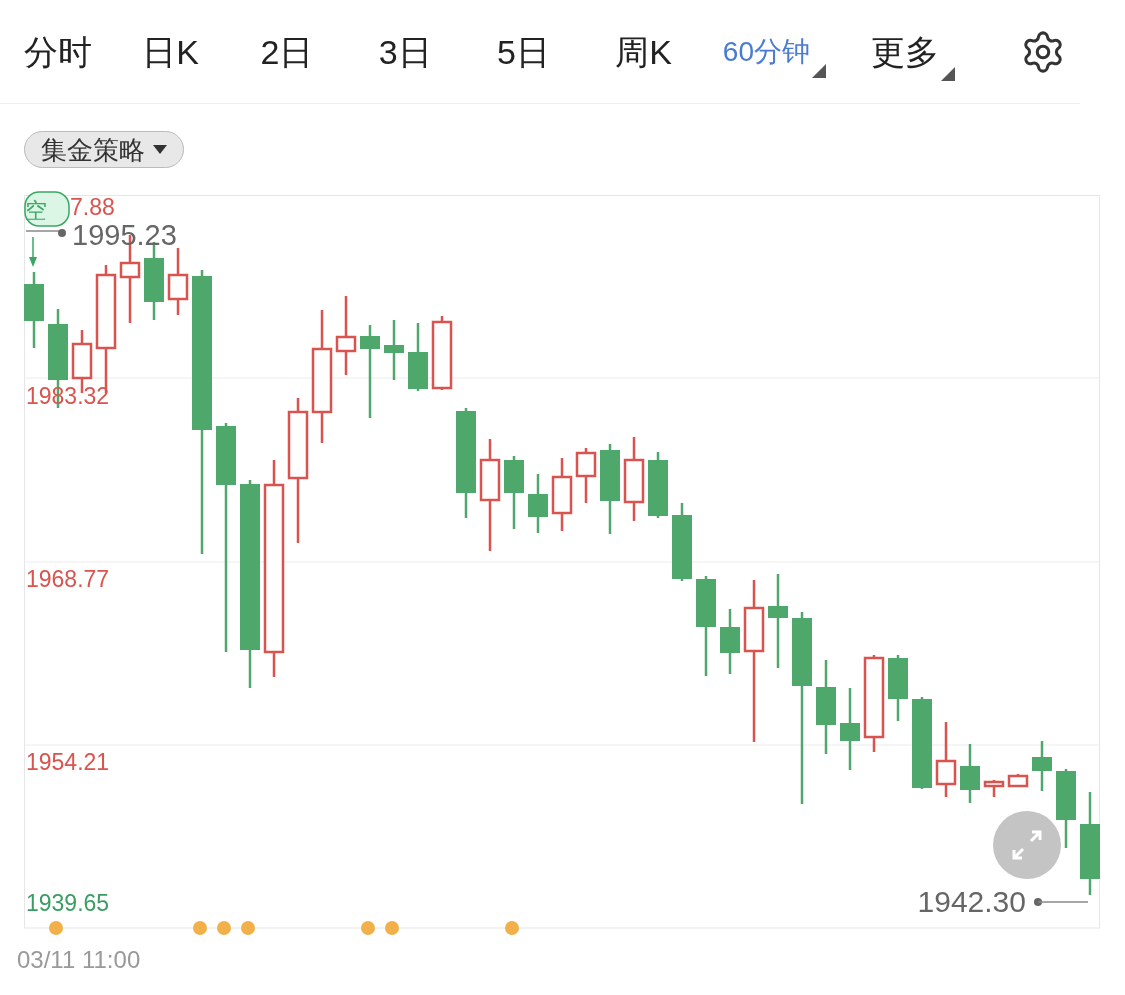 This screenshot has height=995, width=1125. I want to click on period-tab: 2日, so click(287, 51).